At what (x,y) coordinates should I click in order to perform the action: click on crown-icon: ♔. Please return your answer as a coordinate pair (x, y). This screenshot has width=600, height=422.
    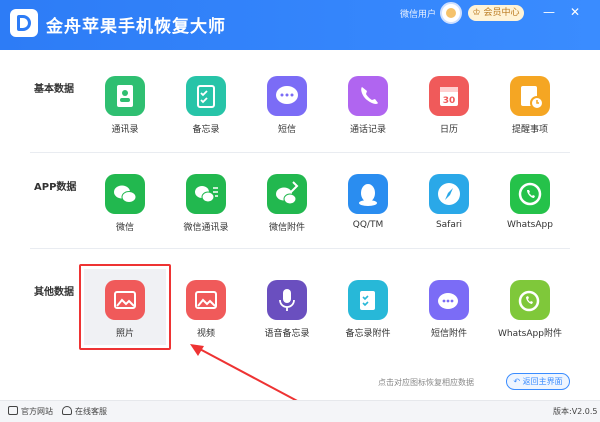
    Looking at the image, I should click on (478, 13).